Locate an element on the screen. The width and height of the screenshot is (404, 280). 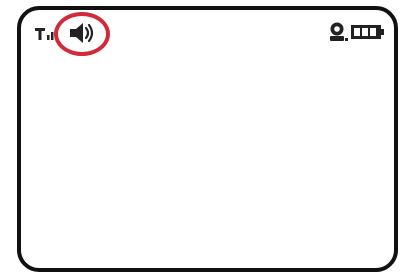
signal-strength-icon is located at coordinates (44, 34).